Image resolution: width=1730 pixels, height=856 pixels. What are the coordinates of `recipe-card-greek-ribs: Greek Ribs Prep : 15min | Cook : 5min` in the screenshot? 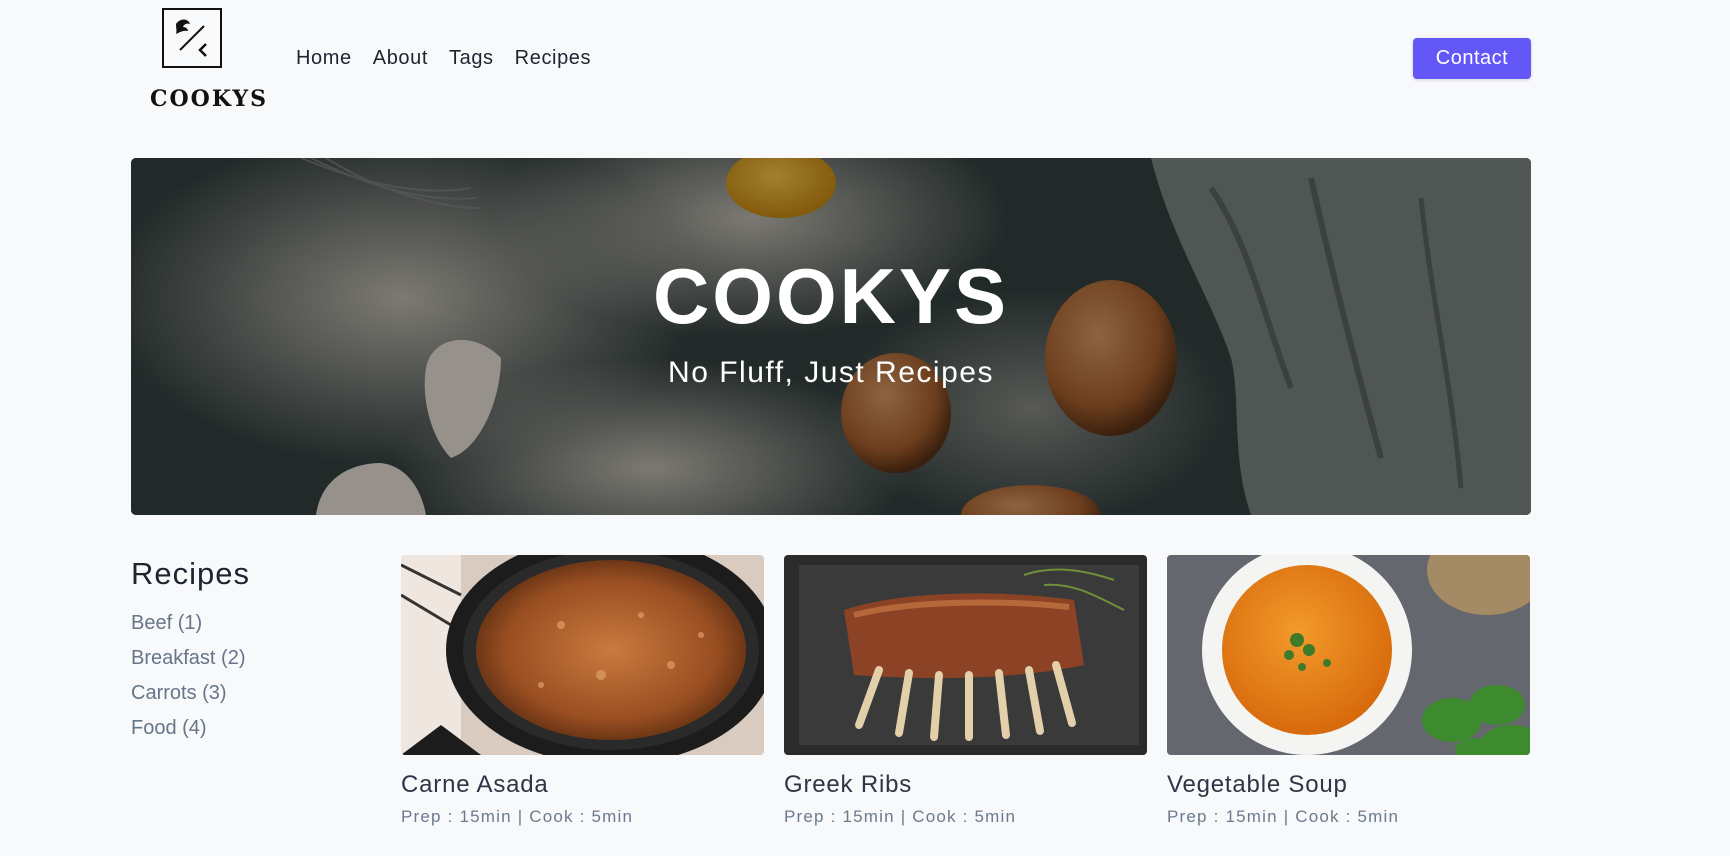 It's located at (965, 691).